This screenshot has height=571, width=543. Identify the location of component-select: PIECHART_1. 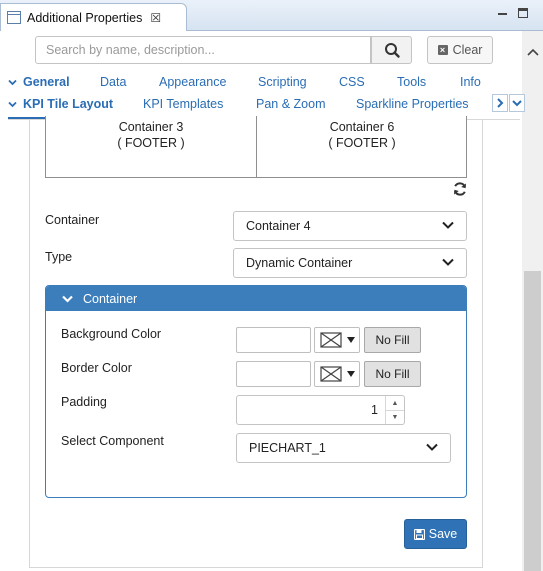
(343, 448).